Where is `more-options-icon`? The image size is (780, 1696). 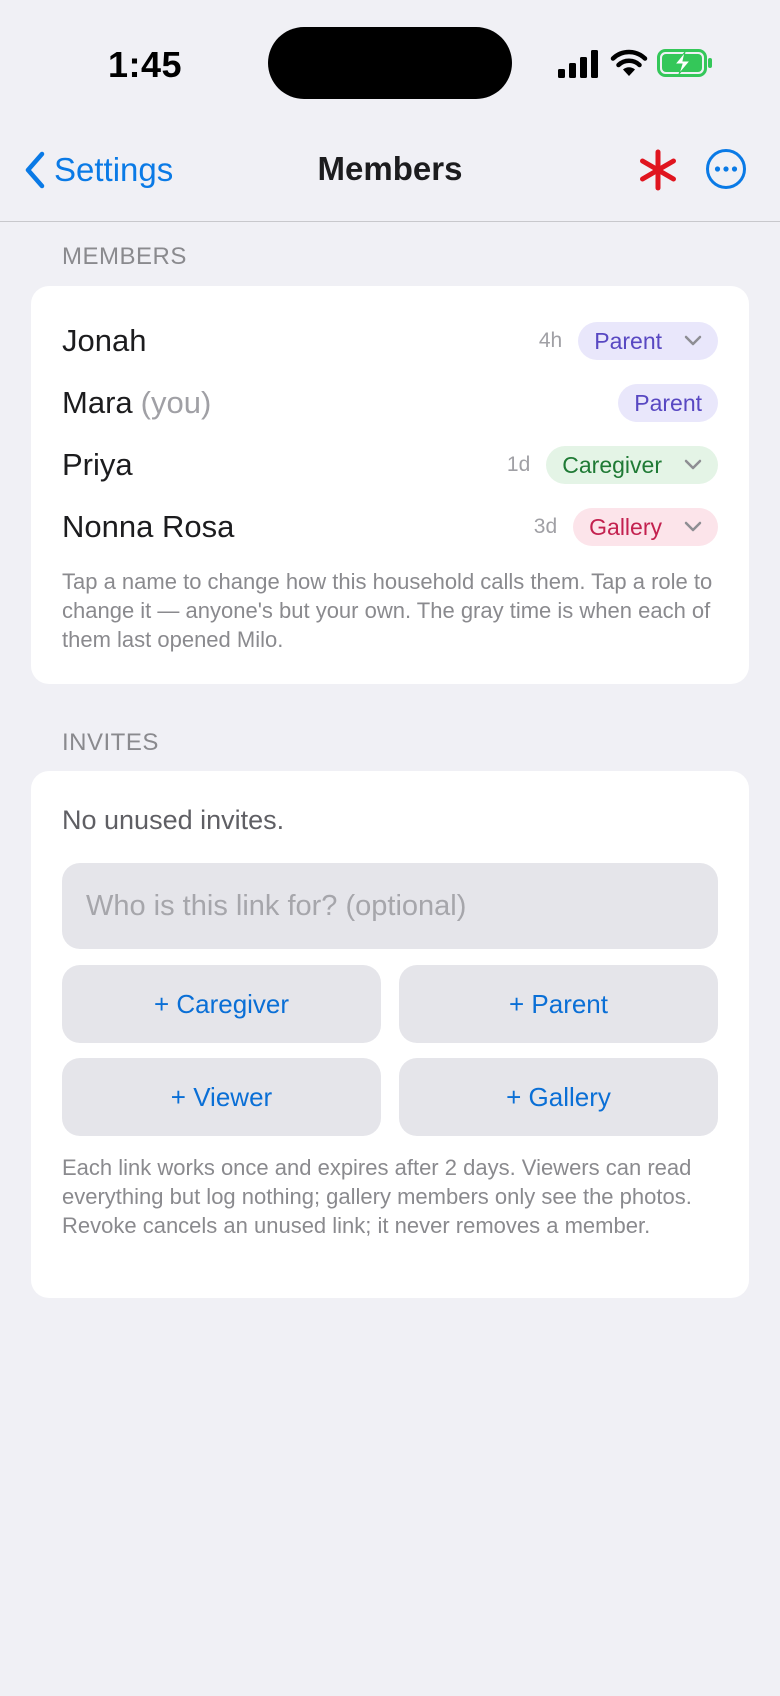 more-options-icon is located at coordinates (726, 169).